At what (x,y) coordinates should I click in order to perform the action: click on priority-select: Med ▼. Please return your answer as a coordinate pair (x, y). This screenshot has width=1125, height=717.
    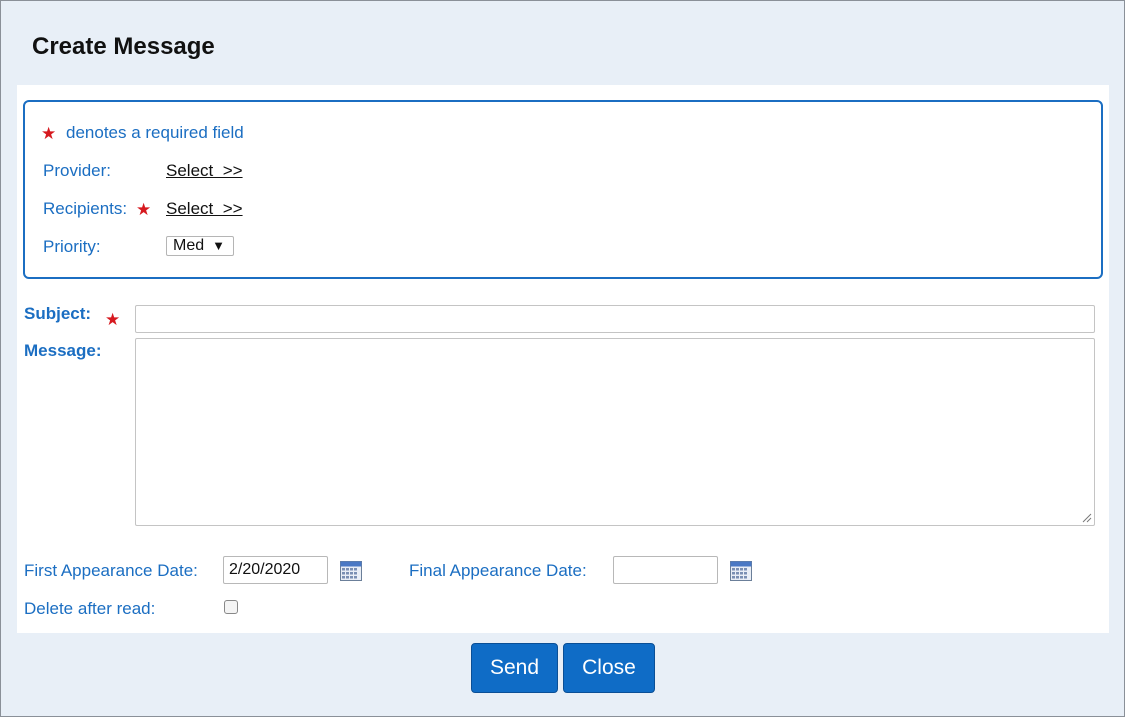
    Looking at the image, I should click on (200, 246).